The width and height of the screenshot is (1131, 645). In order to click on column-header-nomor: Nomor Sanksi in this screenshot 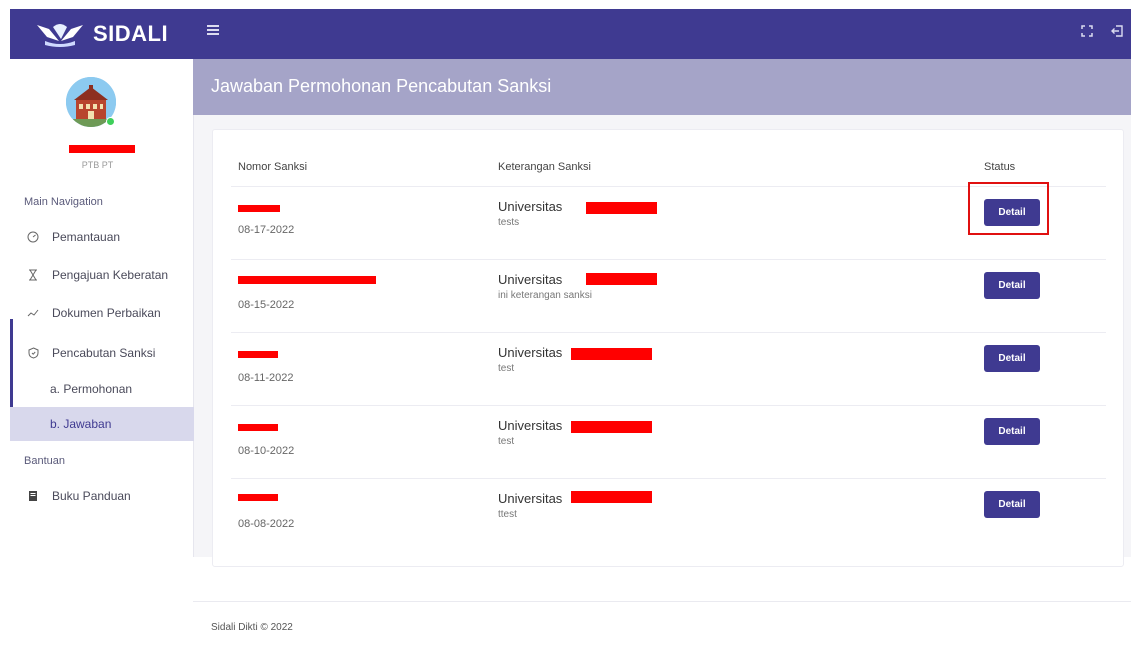, I will do `click(273, 167)`.